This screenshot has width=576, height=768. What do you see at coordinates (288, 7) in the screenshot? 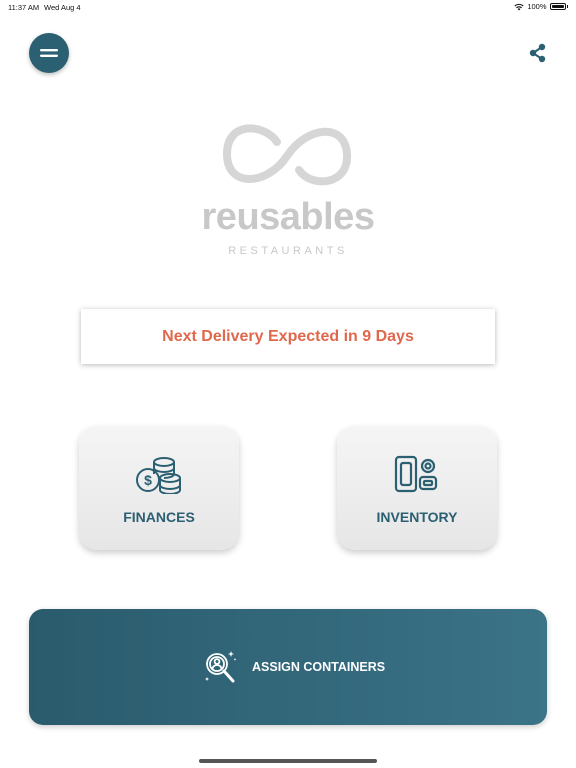
I see `status-bar: 11:37 AM Wed Aug 4 100%` at bounding box center [288, 7].